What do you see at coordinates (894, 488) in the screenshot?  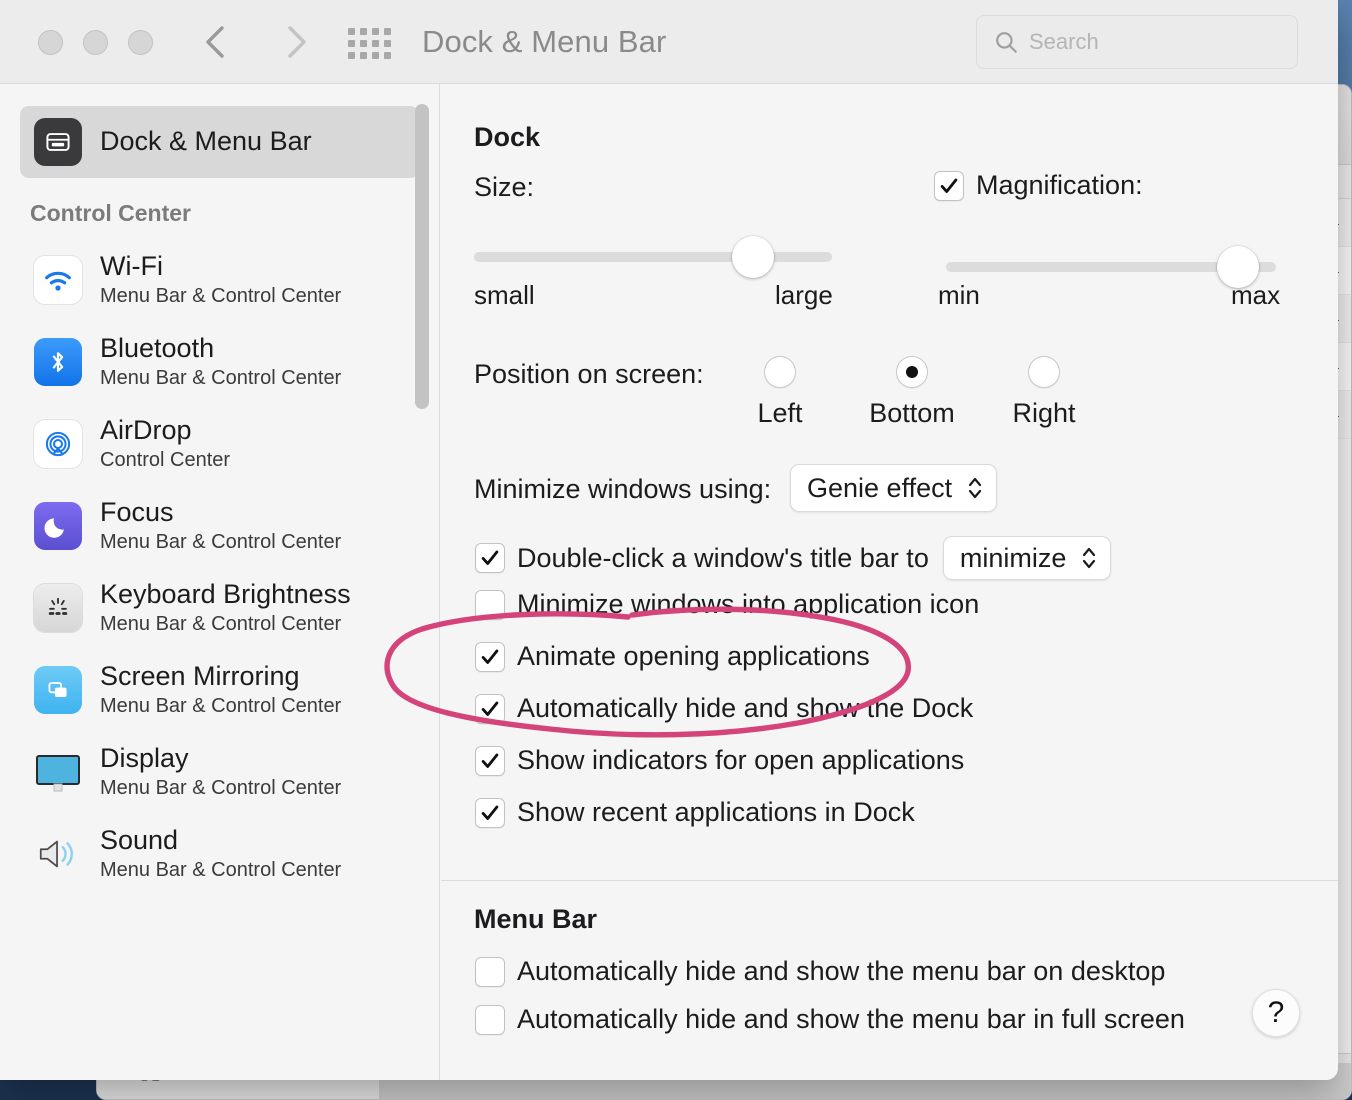 I see `minimize-effect-popup-button: Genie effect` at bounding box center [894, 488].